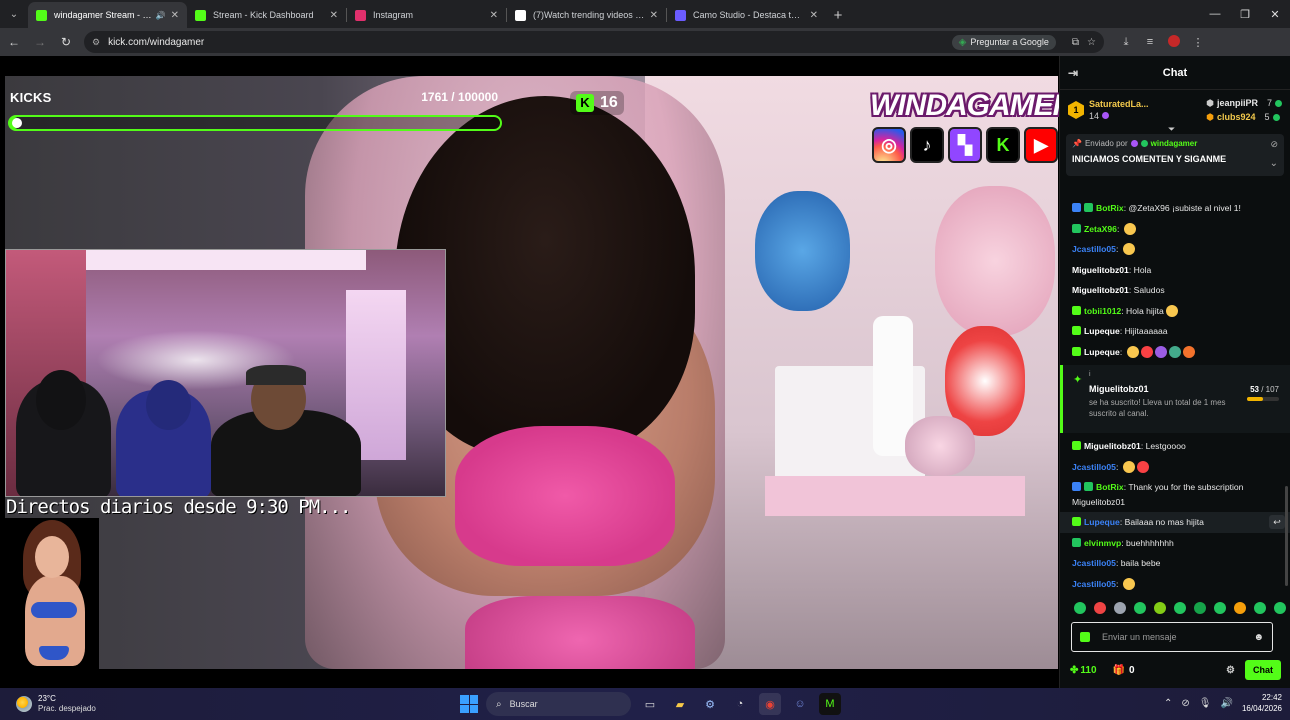  I want to click on chat-username: ZetaX96, so click(1100, 229).